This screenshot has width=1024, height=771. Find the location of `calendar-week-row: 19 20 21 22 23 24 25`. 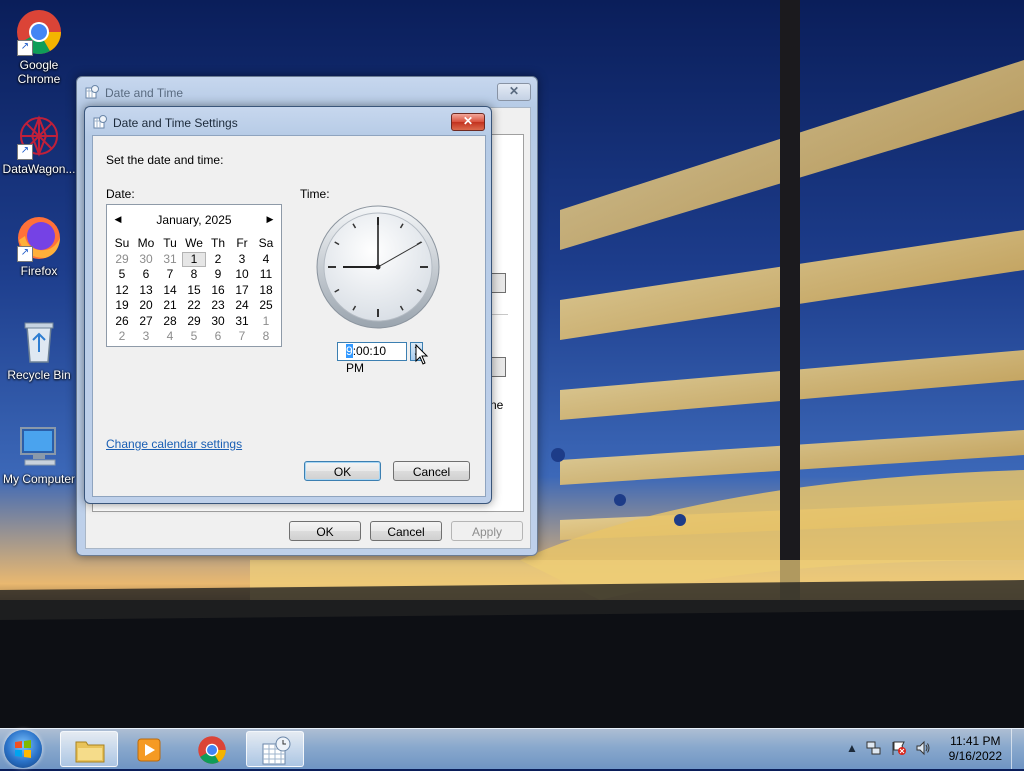

calendar-week-row: 19 20 21 22 23 24 25 is located at coordinates (194, 306).